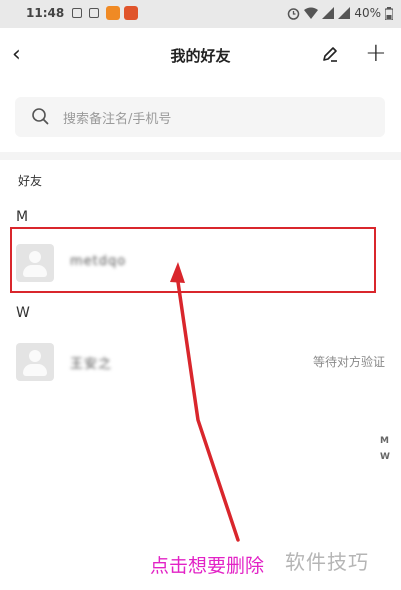  Describe the element at coordinates (348, 362) in the screenshot. I see `pending-status: 等待对方验证` at that location.